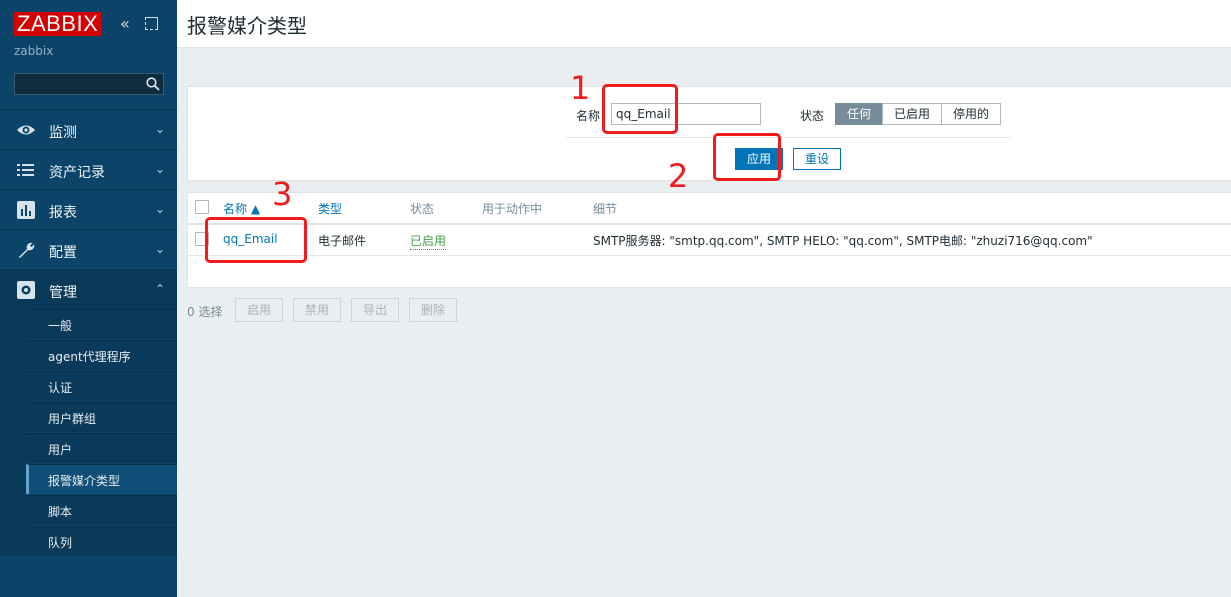 This screenshot has width=1231, height=597. Describe the element at coordinates (375, 310) in the screenshot. I see `export-button: 导出` at that location.